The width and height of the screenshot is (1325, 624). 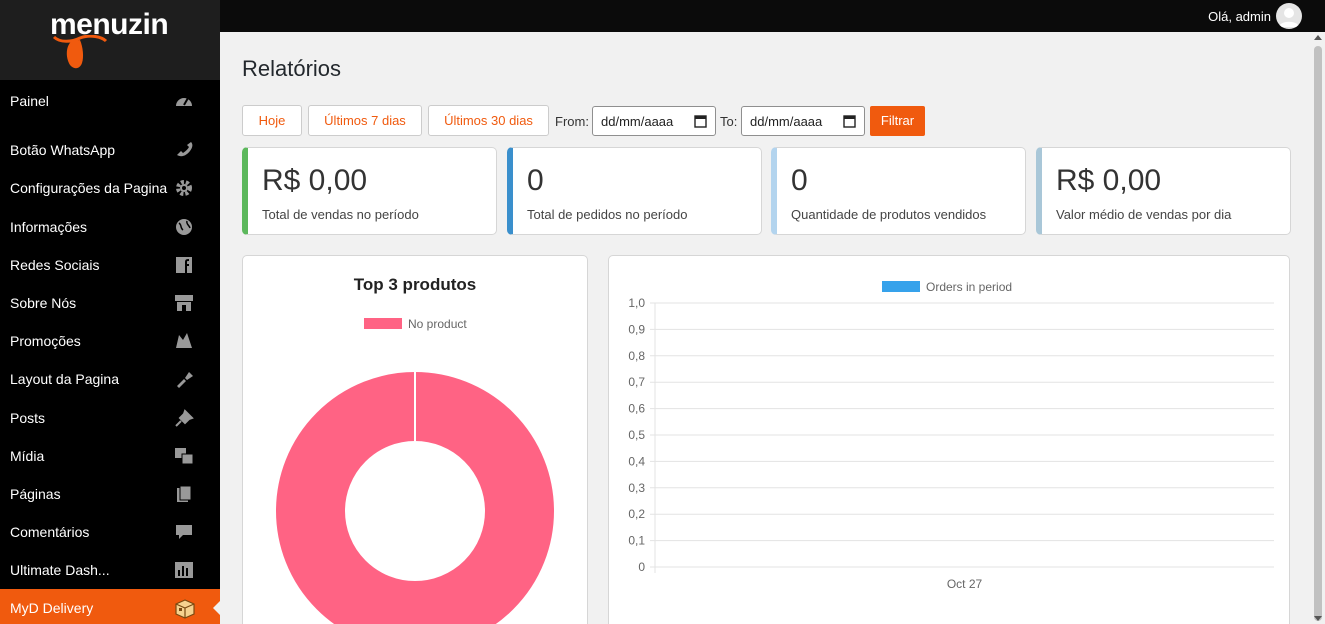 I want to click on sidebar-item-label: Mídia, so click(x=27, y=456).